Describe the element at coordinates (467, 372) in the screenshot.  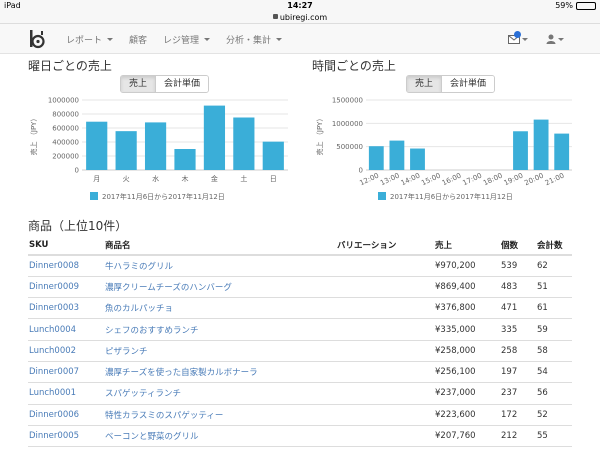
I see `cell-sales: ¥256,100` at that location.